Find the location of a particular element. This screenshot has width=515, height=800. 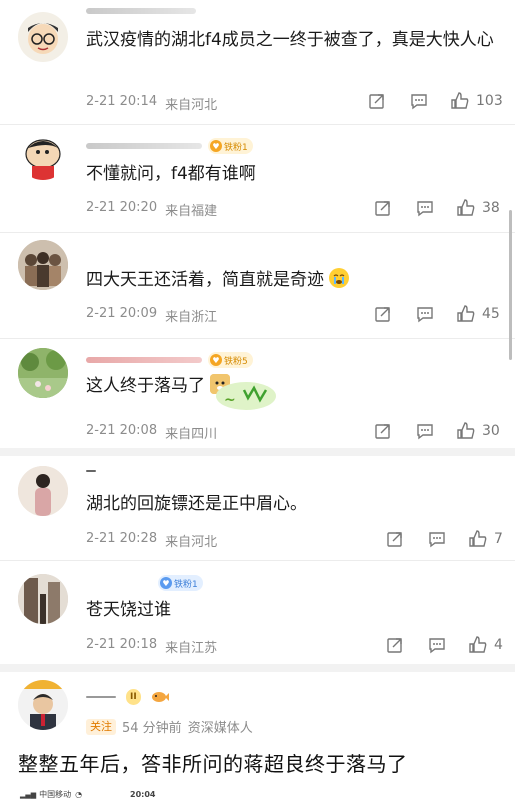

comment-text: 武汉疫情的湖北f4成员之一终于被查了，真是大快人心 is located at coordinates (290, 40).